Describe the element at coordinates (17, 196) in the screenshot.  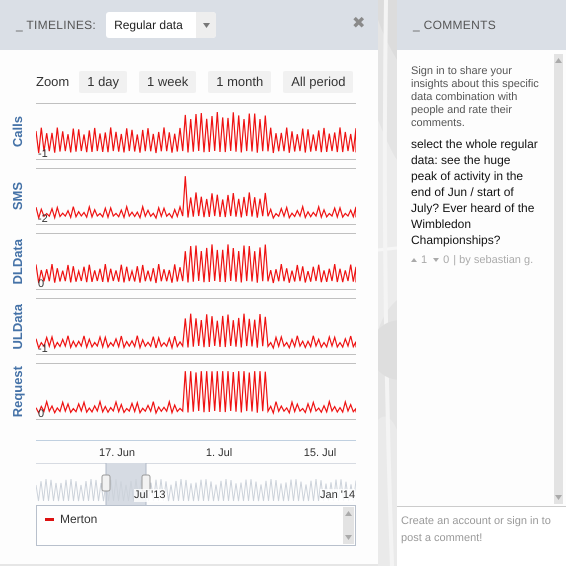
I see `axis-title: SMS` at that location.